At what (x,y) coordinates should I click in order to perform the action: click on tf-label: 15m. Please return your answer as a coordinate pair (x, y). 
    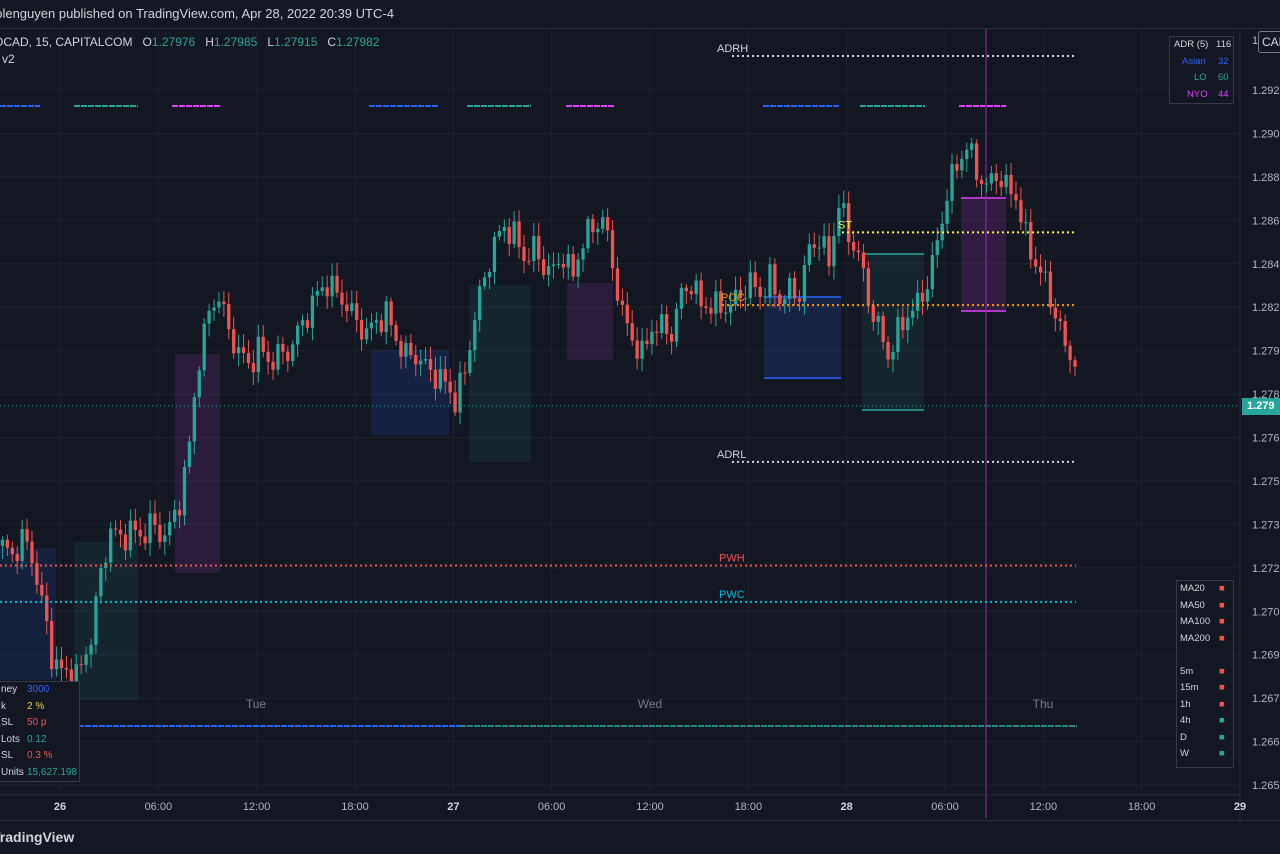
    Looking at the image, I should click on (1189, 687).